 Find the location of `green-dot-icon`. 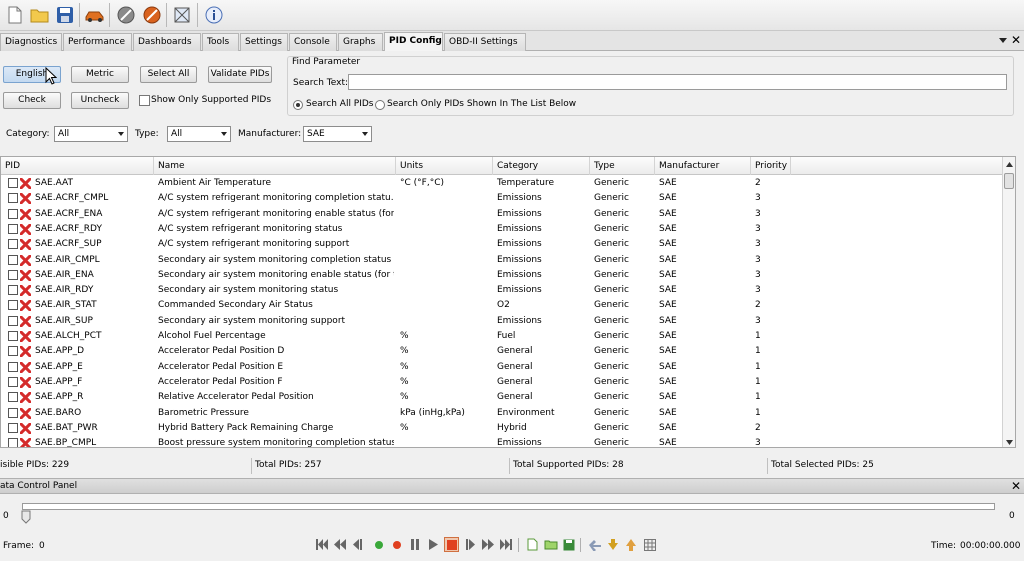

green-dot-icon is located at coordinates (378, 544).